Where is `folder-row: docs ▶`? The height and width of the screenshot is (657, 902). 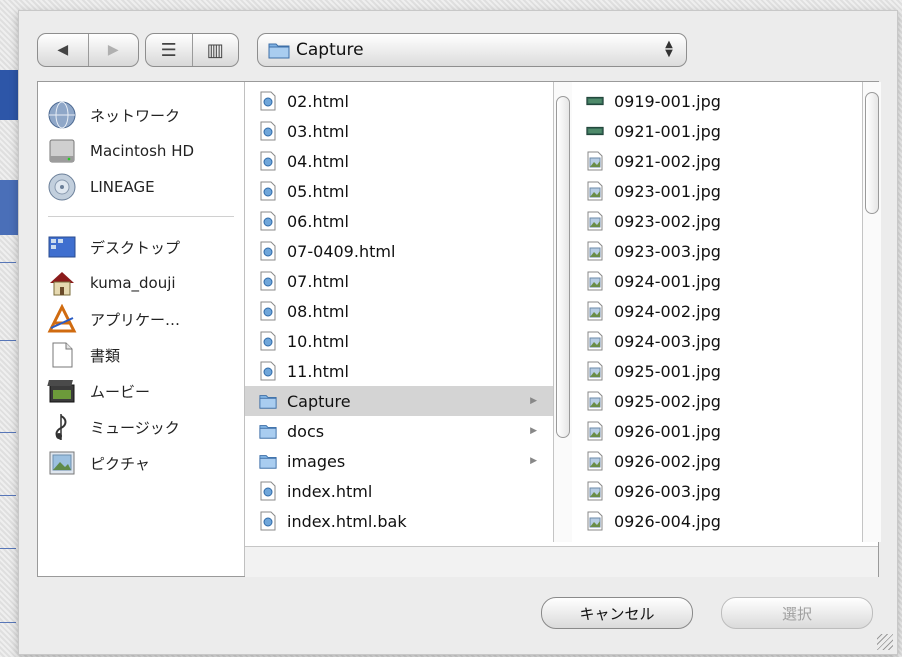
folder-row: docs ▶ is located at coordinates (399, 431).